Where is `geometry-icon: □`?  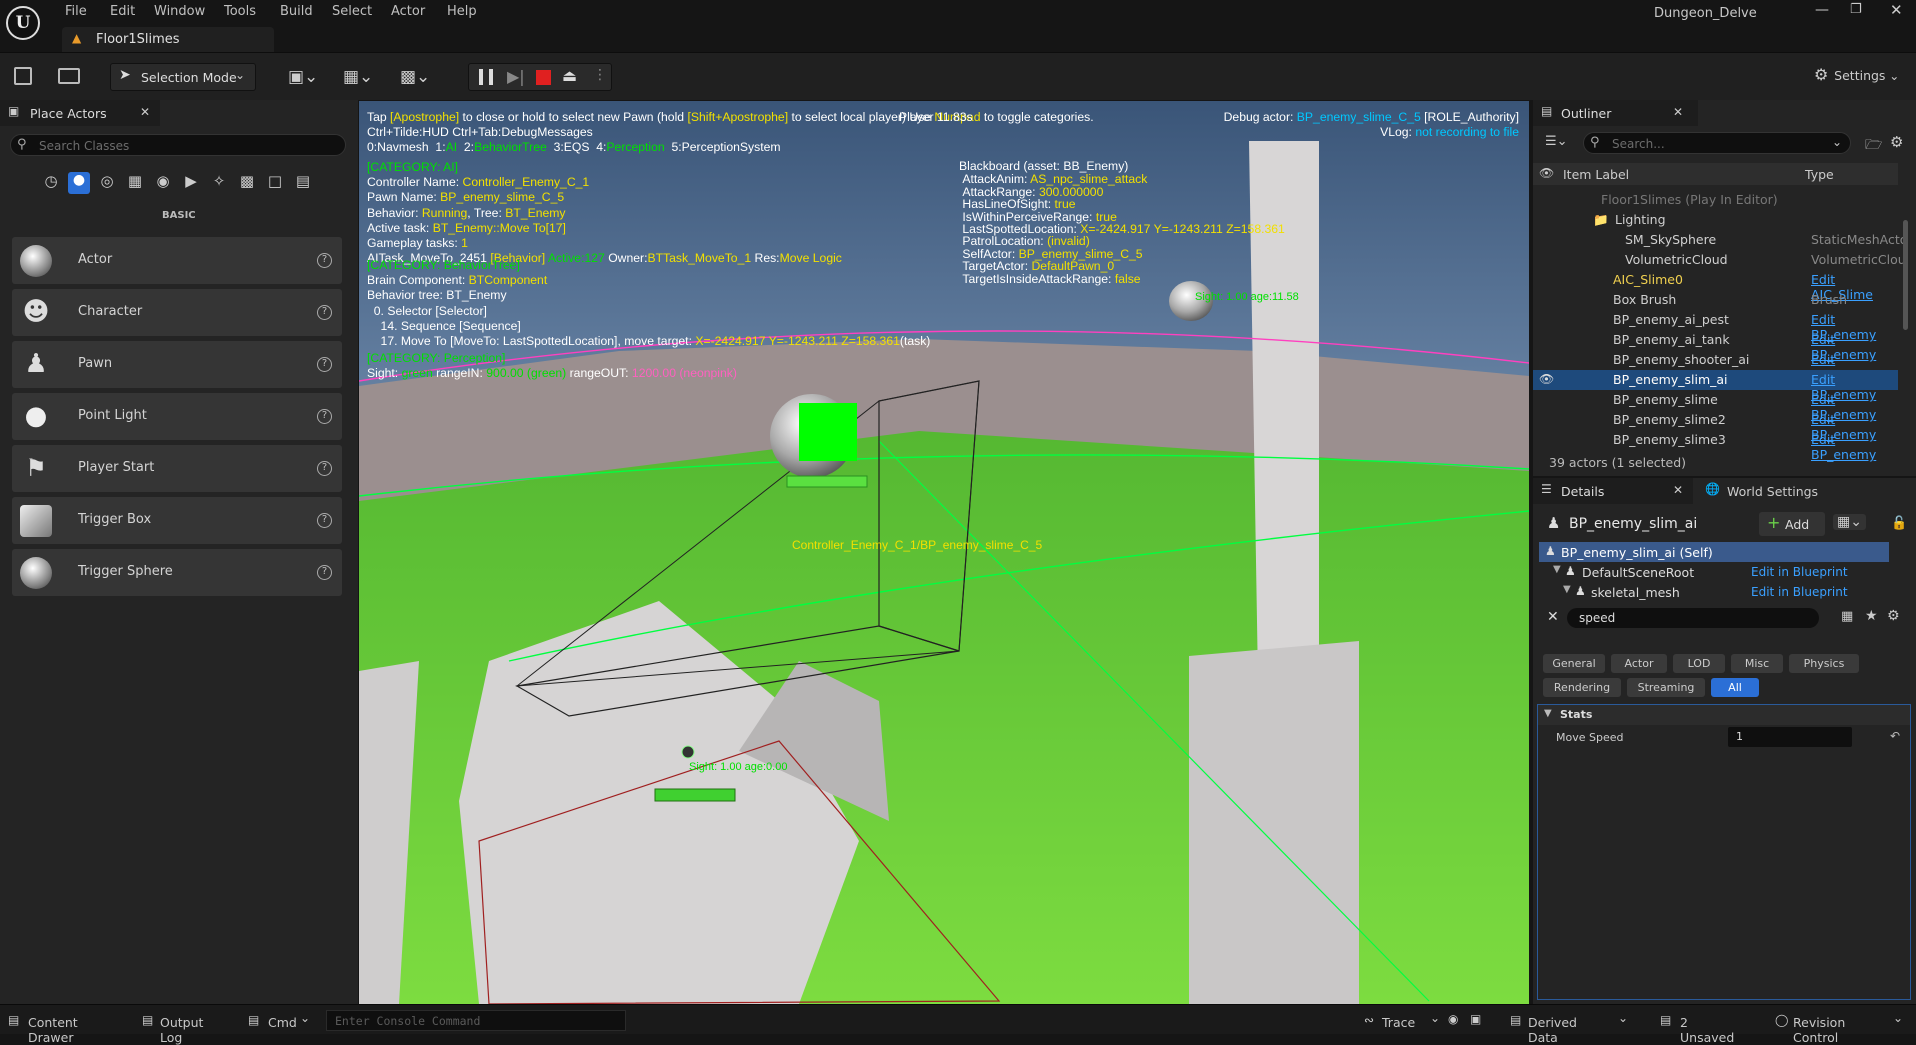
geometry-icon: □ is located at coordinates (275, 181).